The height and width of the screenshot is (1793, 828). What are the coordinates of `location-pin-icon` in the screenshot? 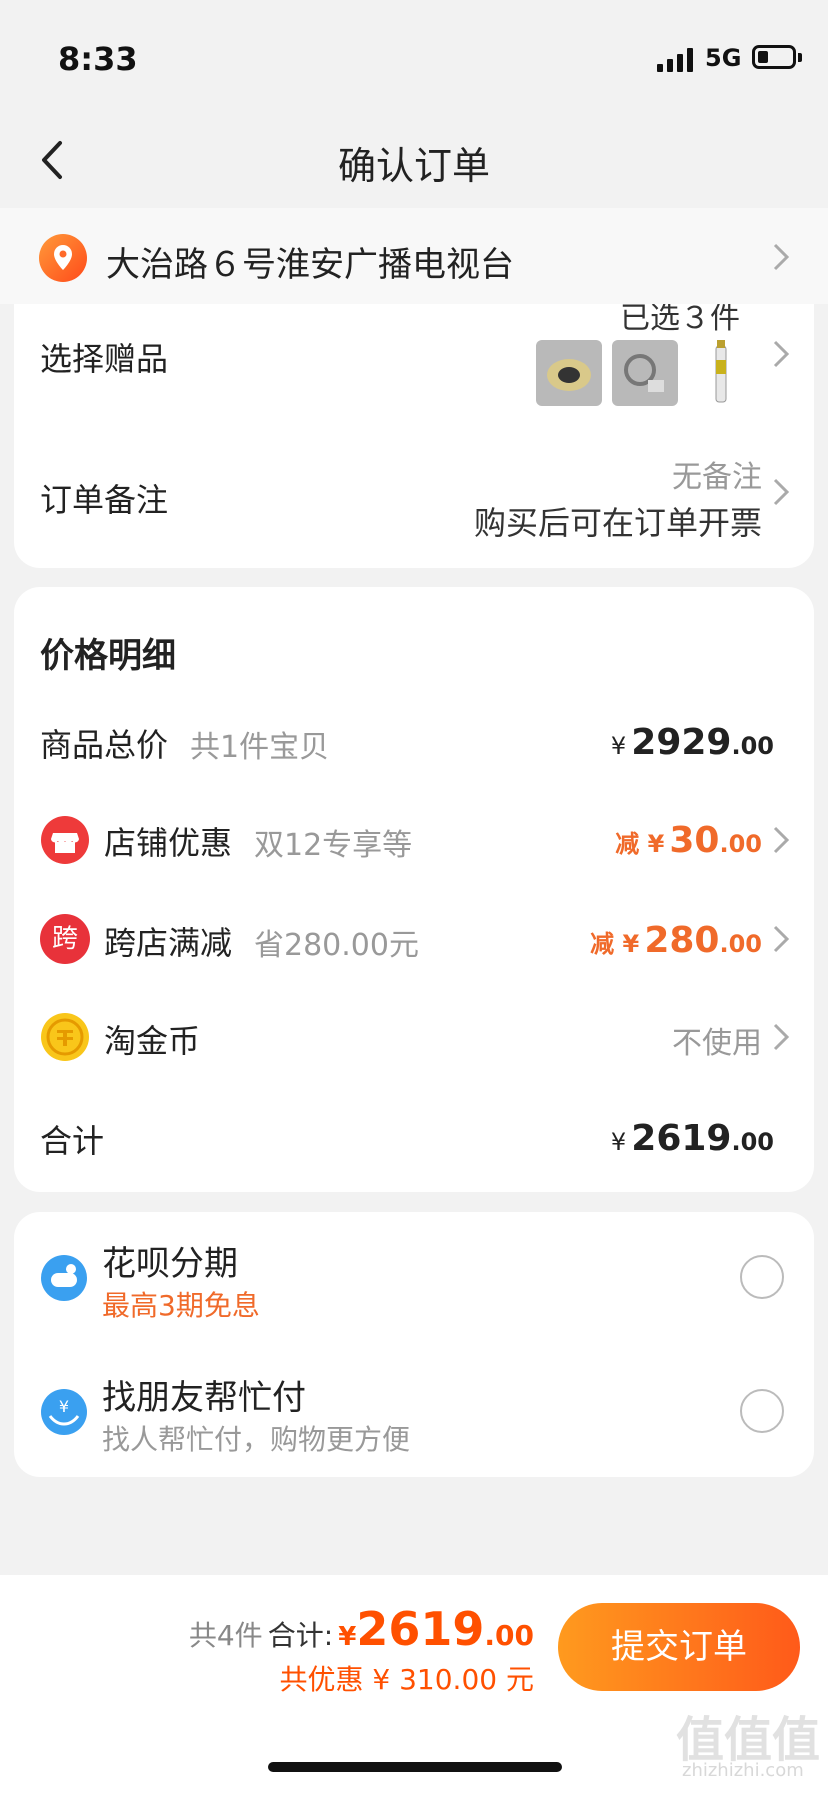 It's located at (63, 258).